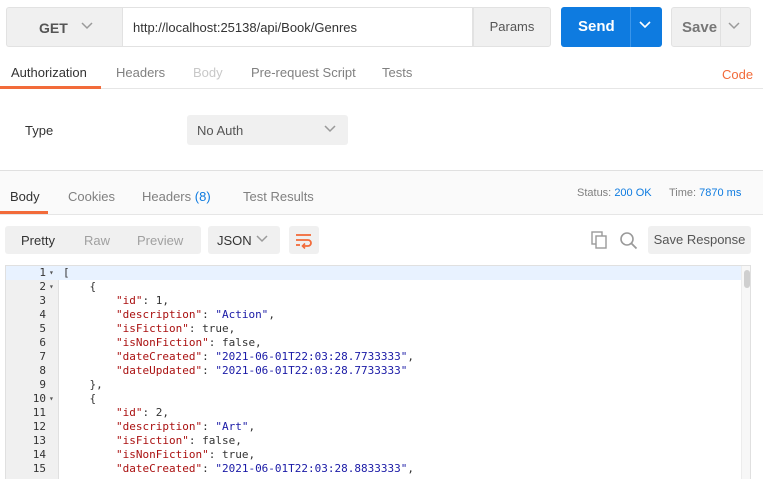 Image resolution: width=763 pixels, height=479 pixels. I want to click on save-response-button: Save Response, so click(699, 240).